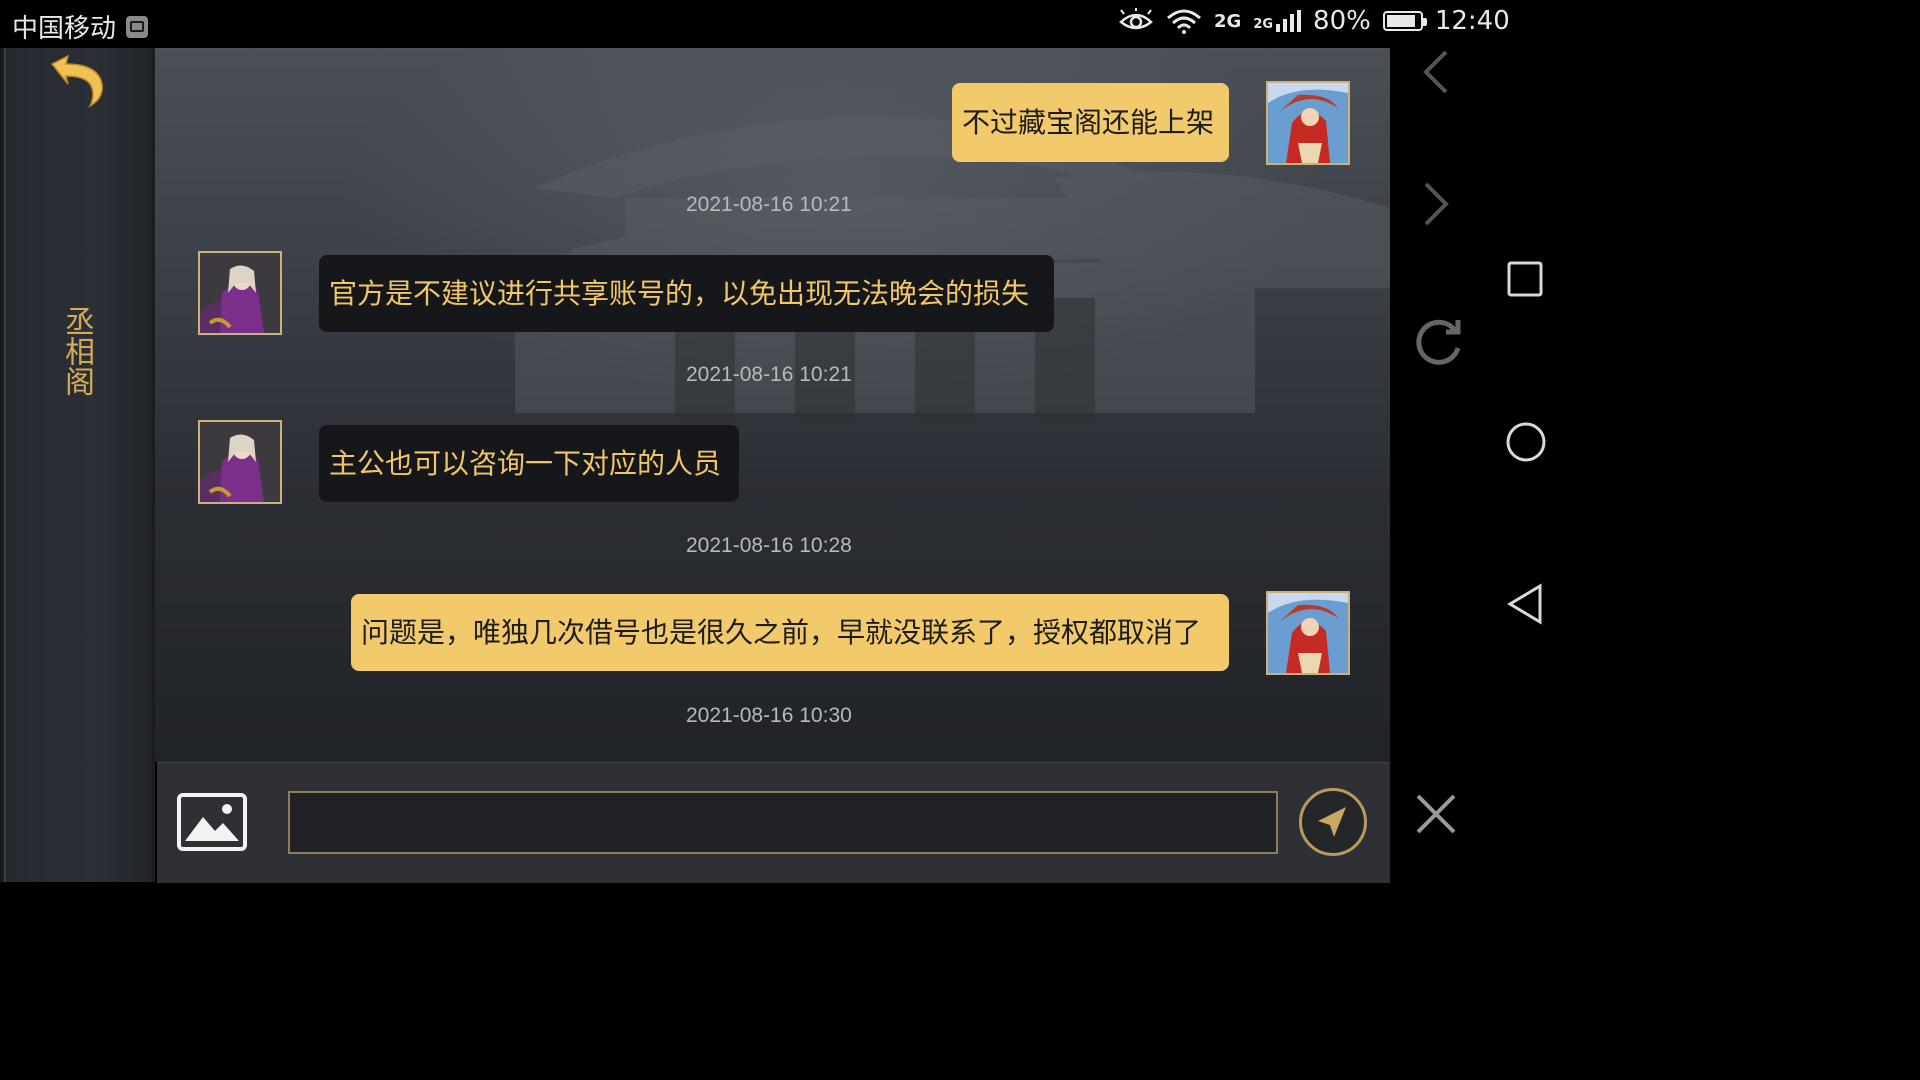 The width and height of the screenshot is (1920, 1080). I want to click on close-x-icon, so click(1436, 814).